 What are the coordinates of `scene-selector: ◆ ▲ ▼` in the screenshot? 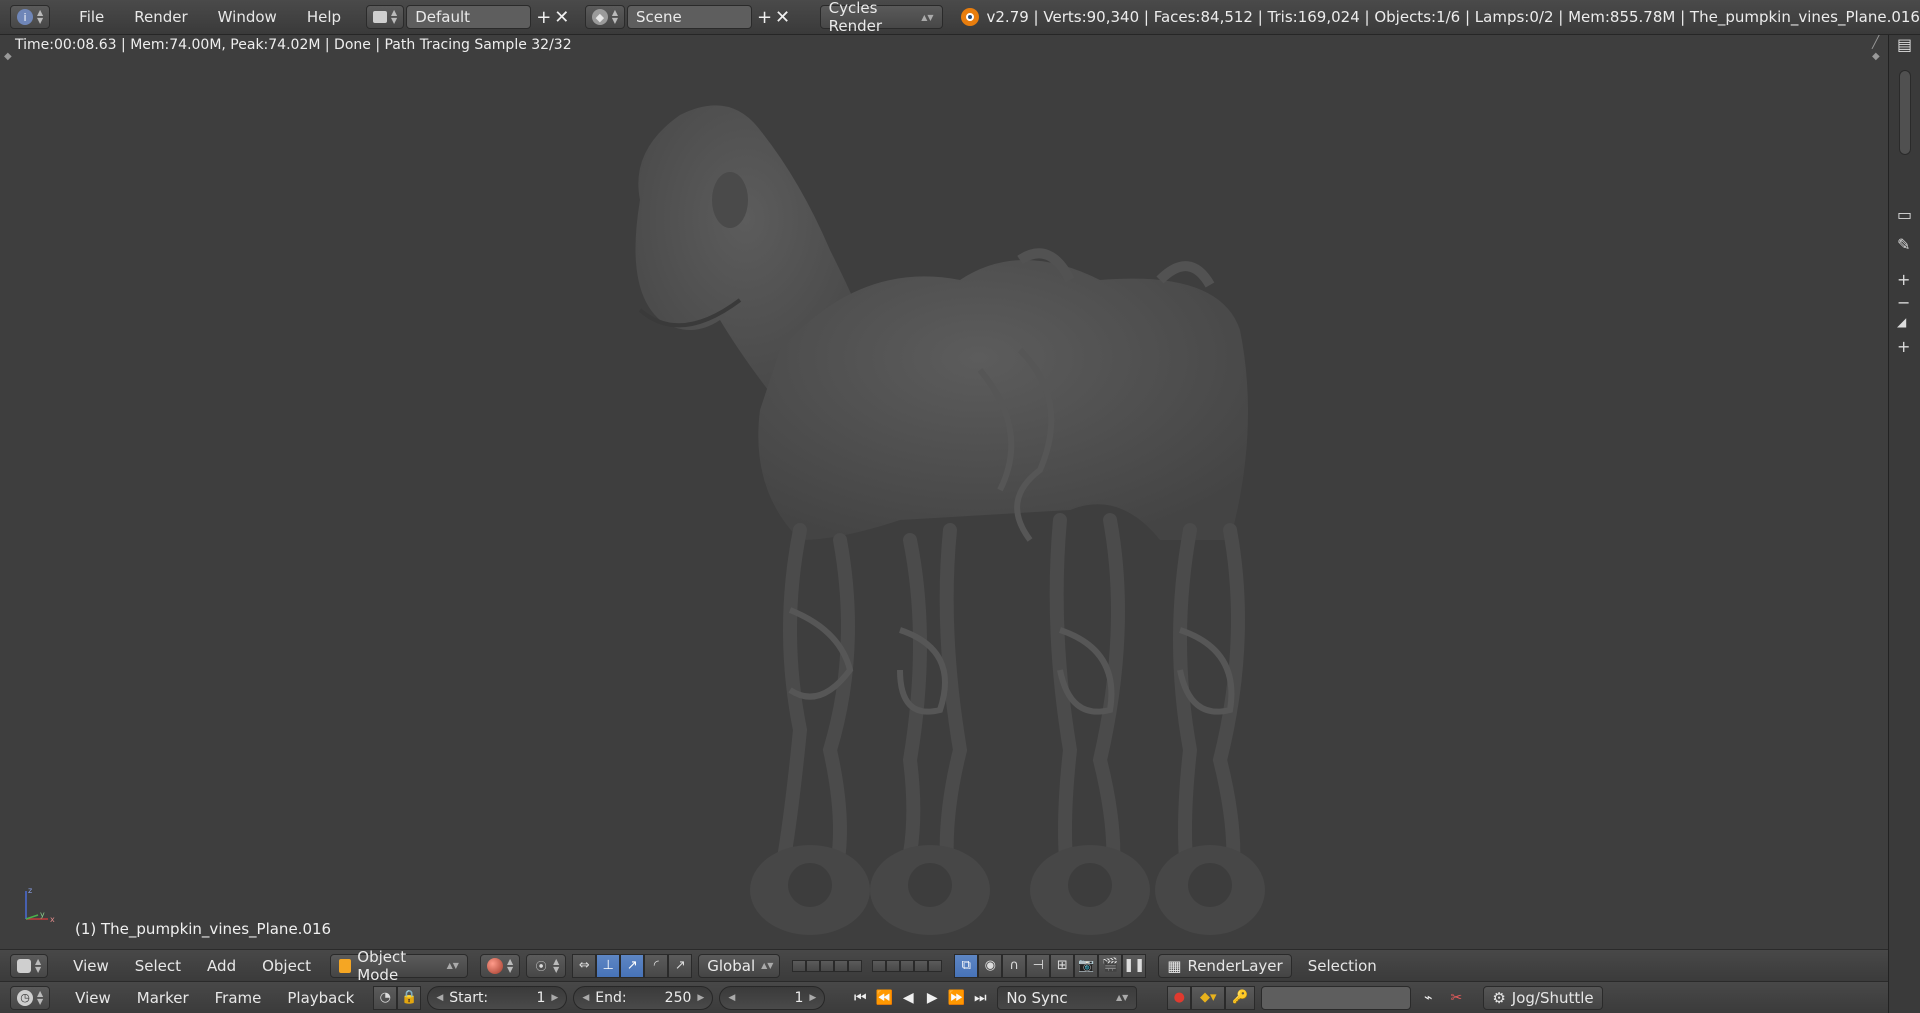 It's located at (604, 17).